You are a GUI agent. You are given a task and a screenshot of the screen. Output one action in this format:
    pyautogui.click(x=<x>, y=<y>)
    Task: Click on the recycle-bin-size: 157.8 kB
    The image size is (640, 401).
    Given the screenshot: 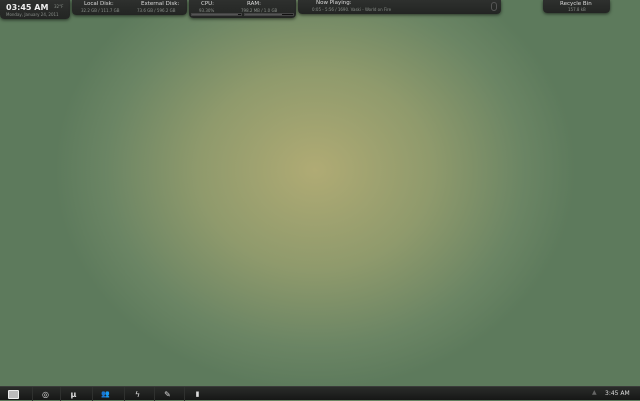 What is the action you would take?
    pyautogui.click(x=577, y=9)
    